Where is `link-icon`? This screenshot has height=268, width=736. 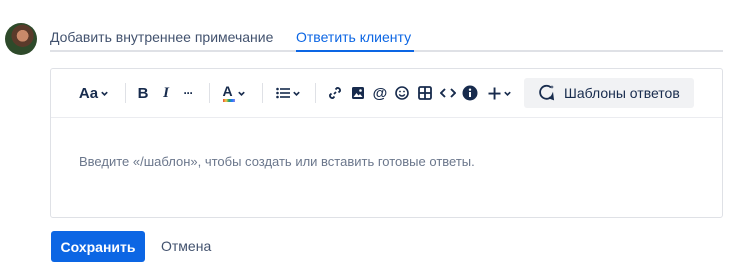
link-icon is located at coordinates (335, 93).